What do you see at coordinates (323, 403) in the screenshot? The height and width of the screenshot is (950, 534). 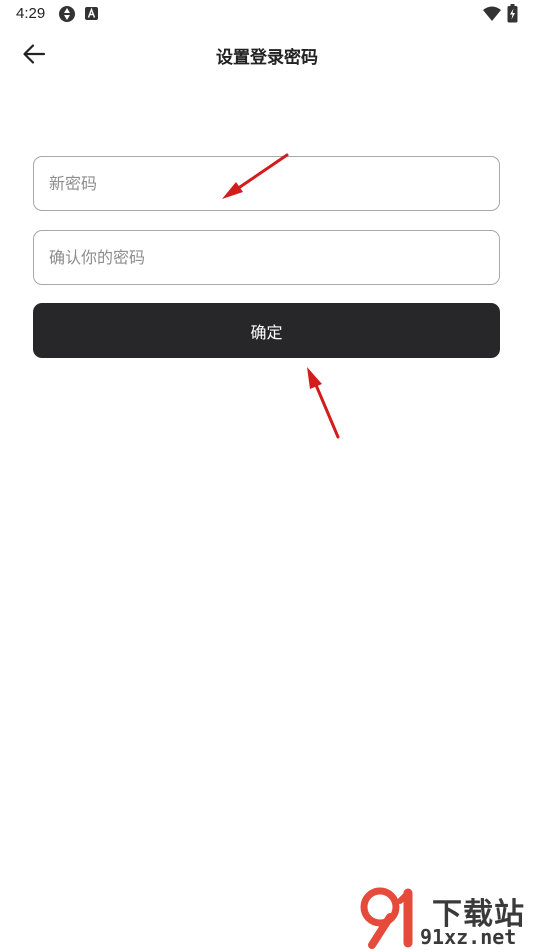 I see `red-arrow-to-confirm-button` at bounding box center [323, 403].